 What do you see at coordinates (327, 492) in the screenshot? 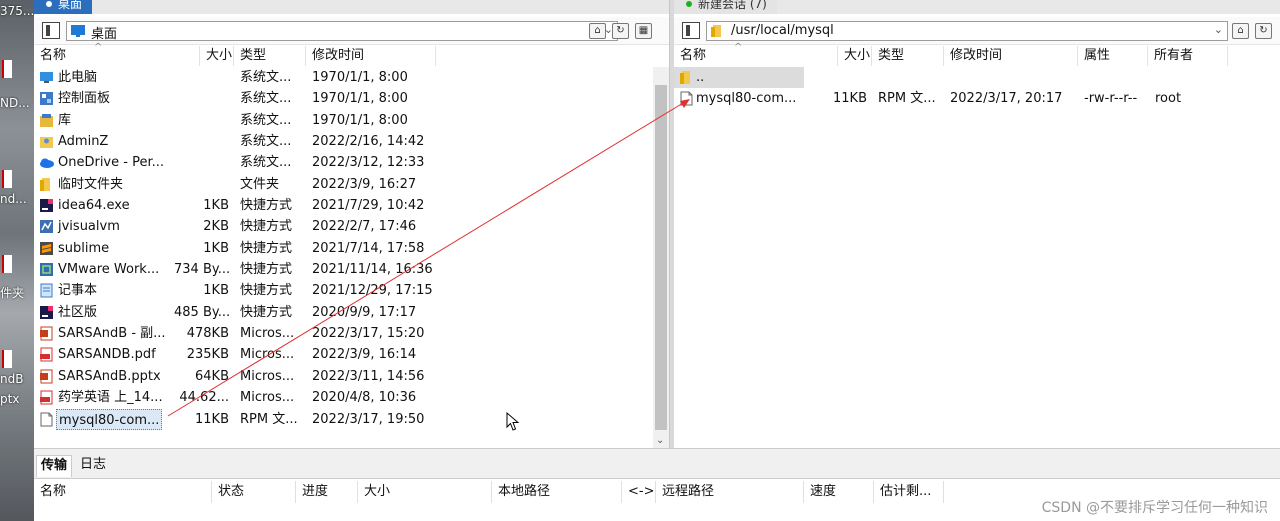
I see `transfer-column-header: 进度` at bounding box center [327, 492].